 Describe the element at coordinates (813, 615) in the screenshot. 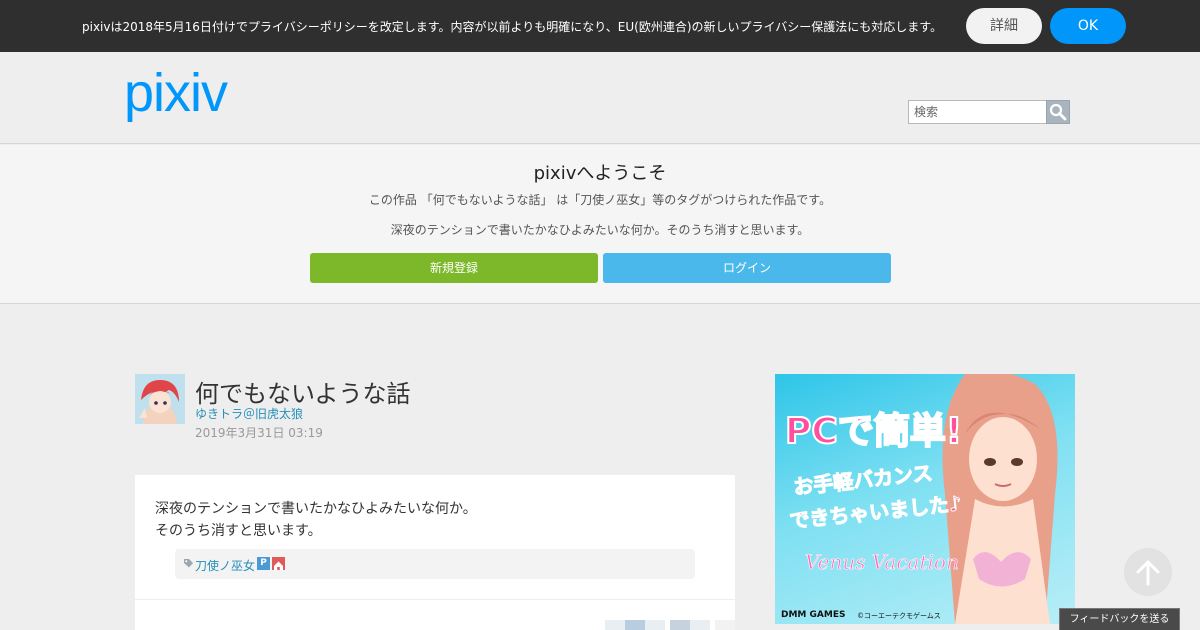

I see `ad-brand: DMM GAMES` at that location.